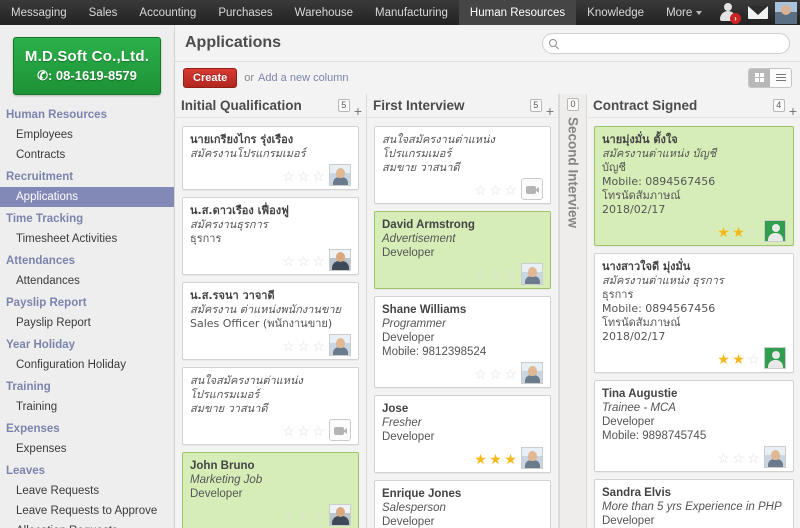 The height and width of the screenshot is (528, 800). Describe the element at coordinates (303, 78) in the screenshot. I see `add-new-column-link: Add a new column` at that location.